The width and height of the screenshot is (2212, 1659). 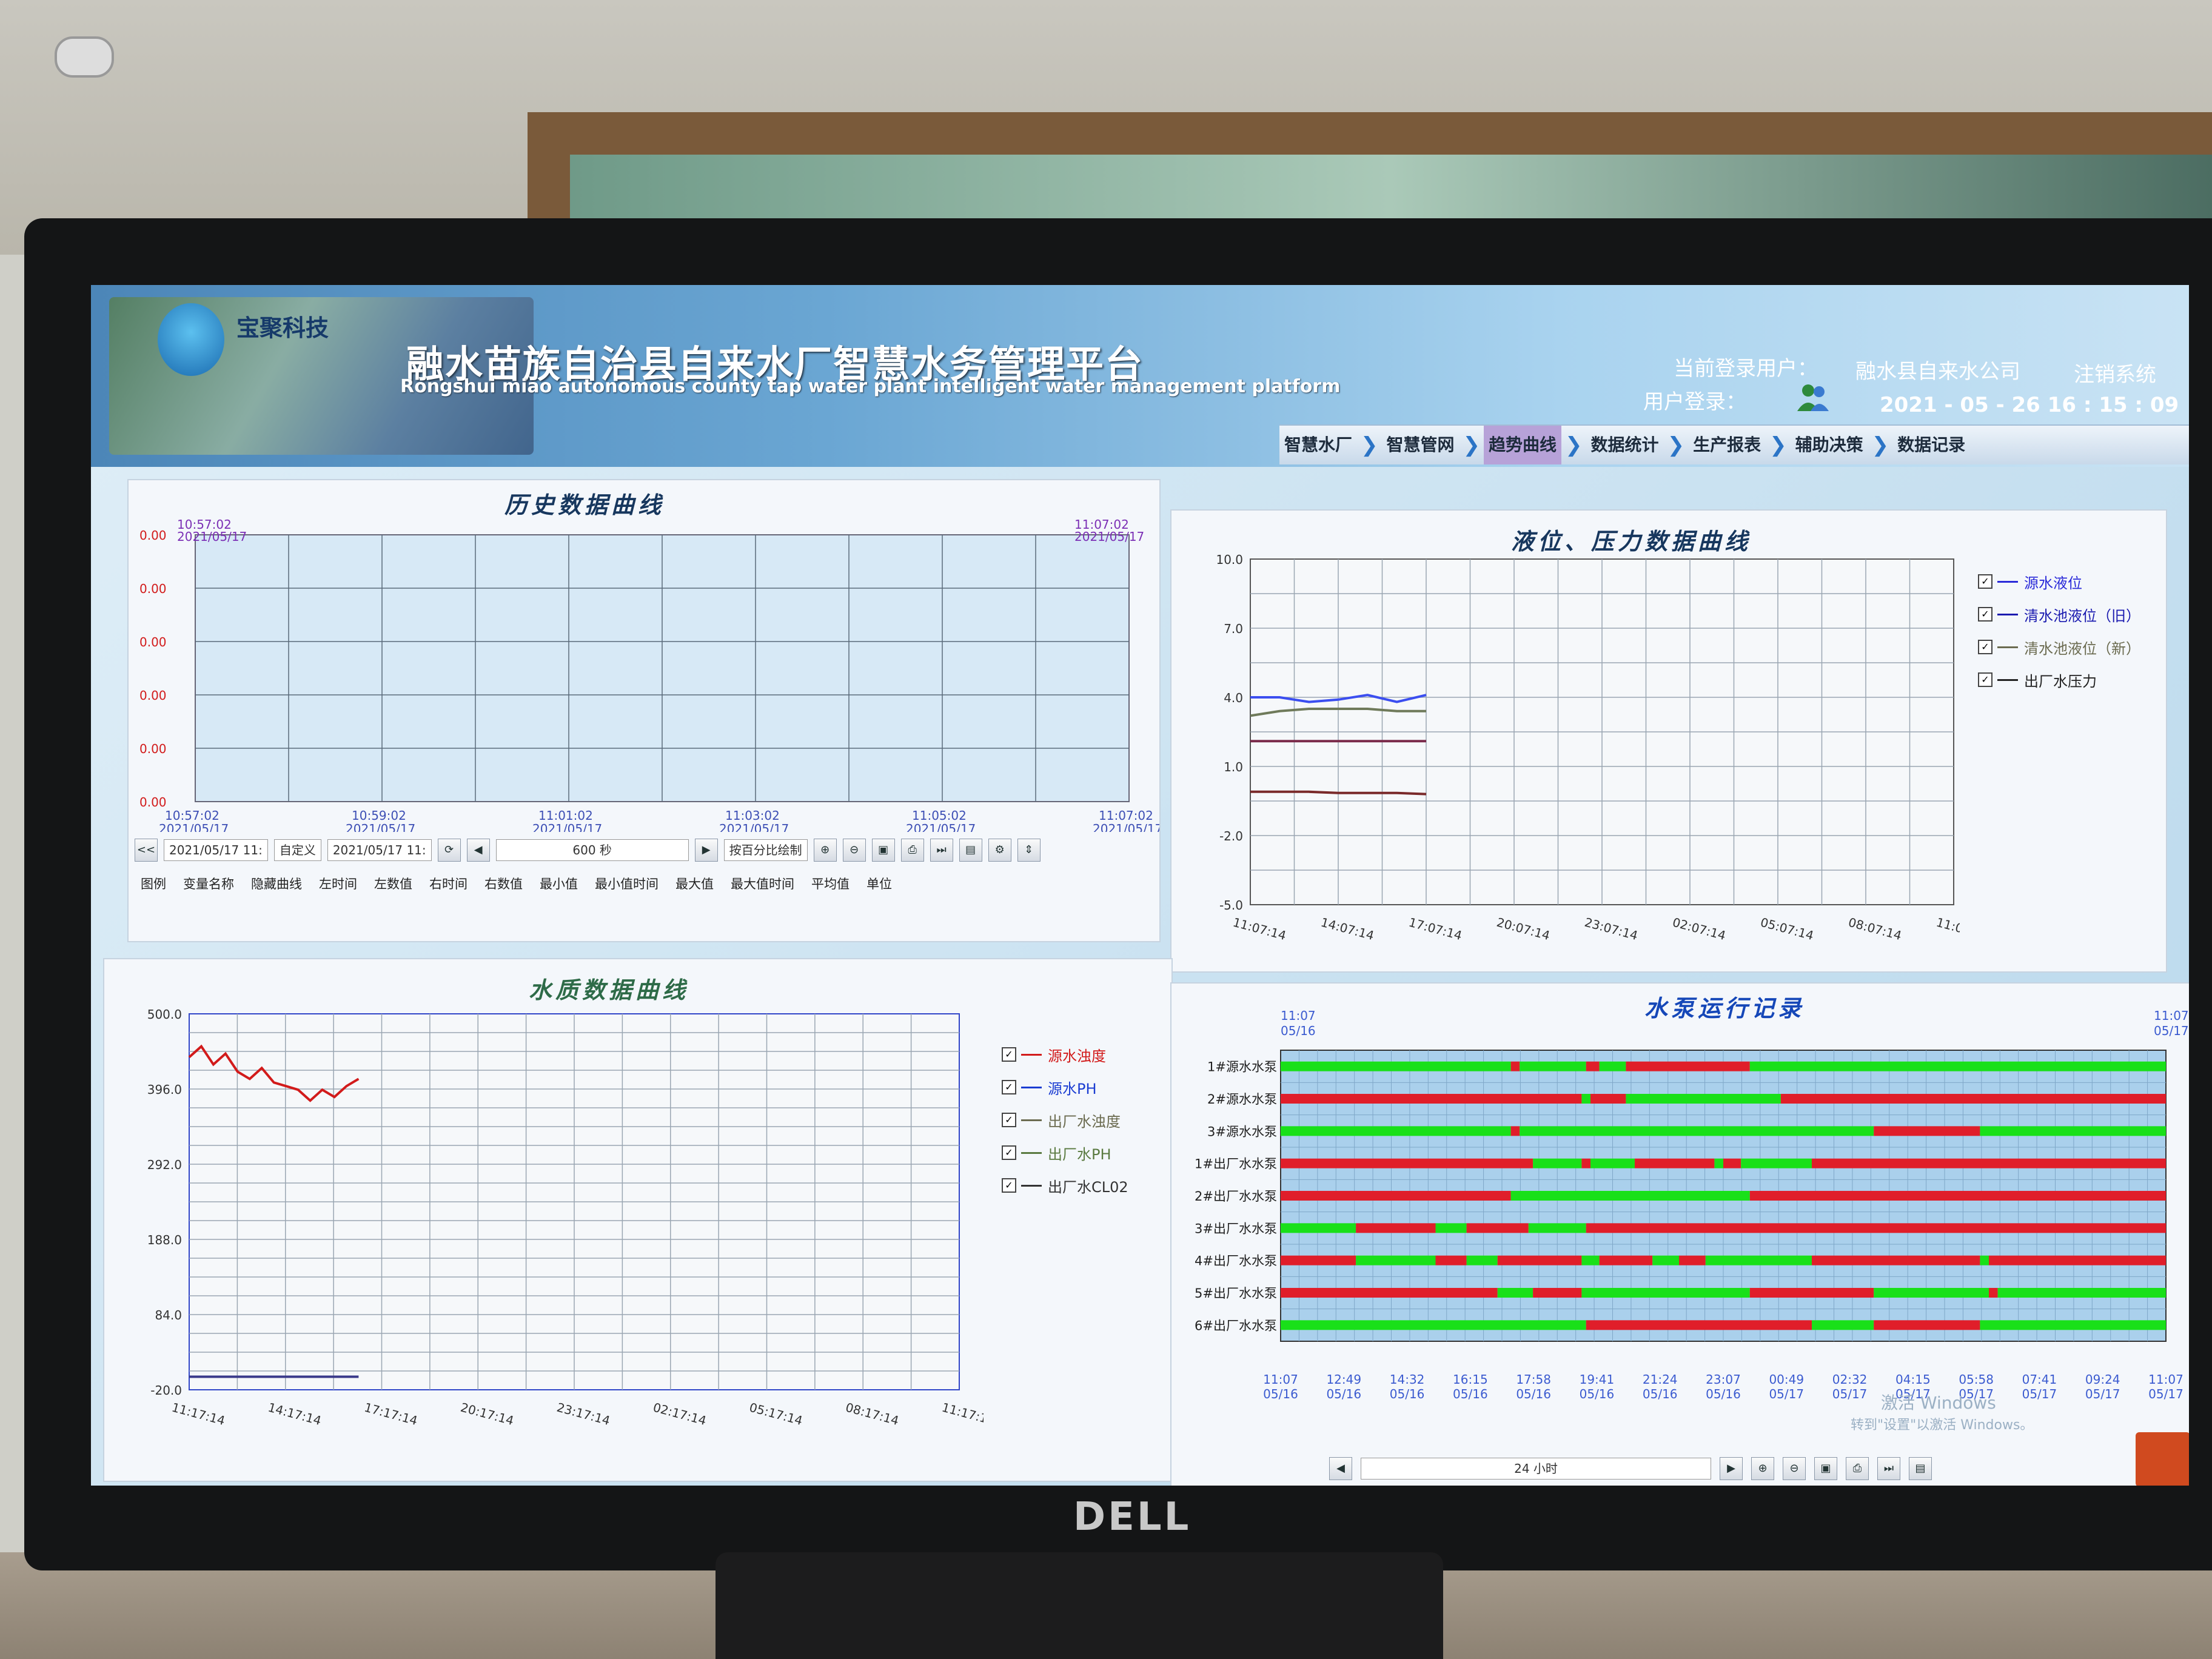 What do you see at coordinates (1937, 372) in the screenshot?
I see `current-user-value: 融水县自来水公司` at bounding box center [1937, 372].